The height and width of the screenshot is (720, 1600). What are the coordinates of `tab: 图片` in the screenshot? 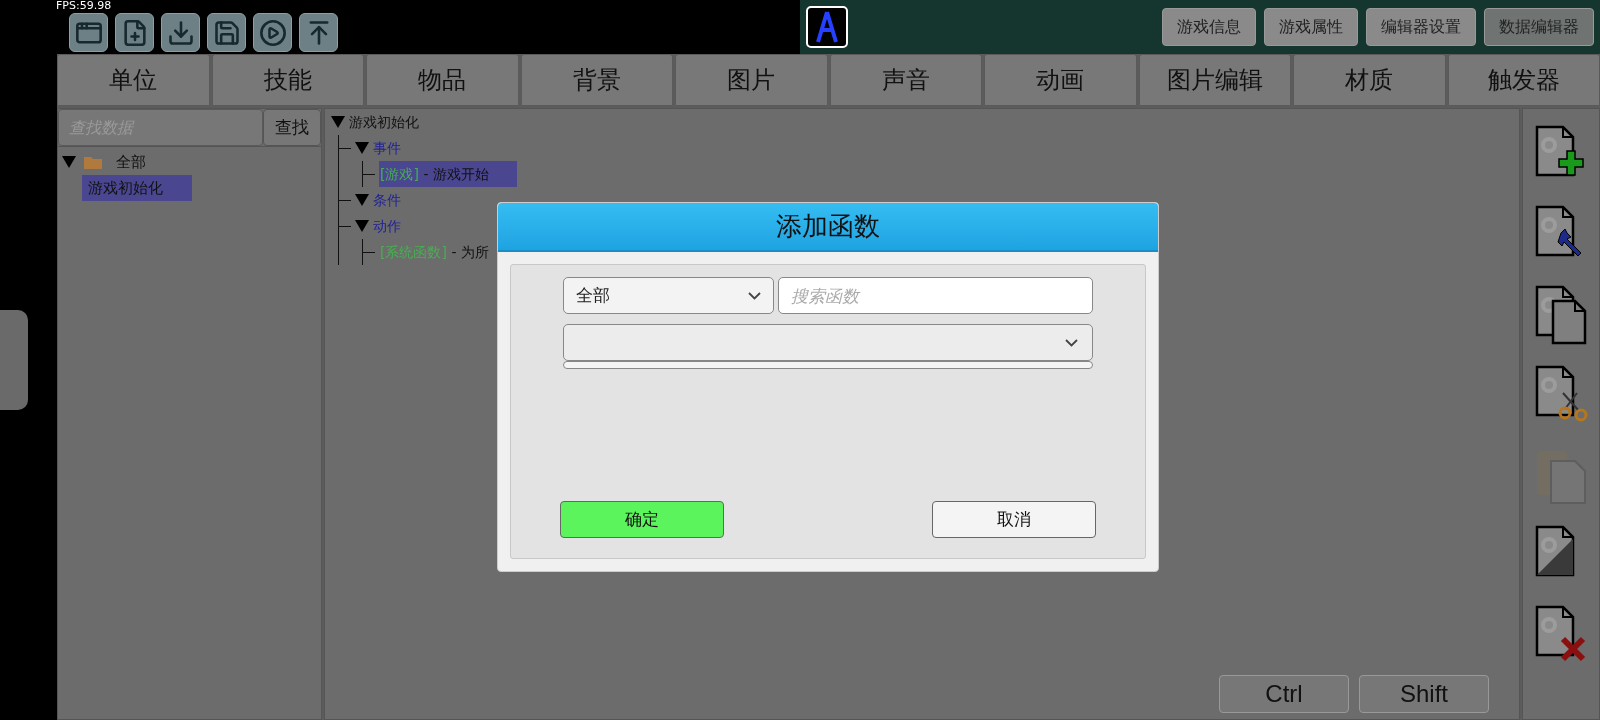 It's located at (751, 80).